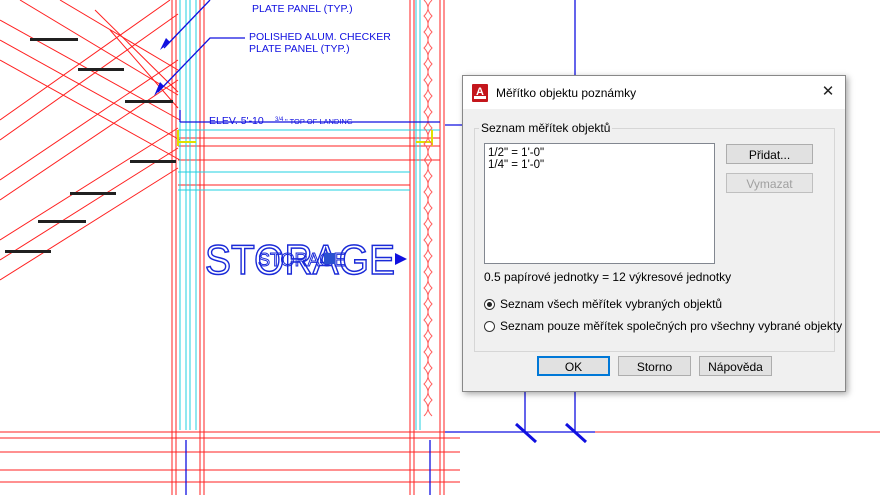 This screenshot has height=495, width=880. What do you see at coordinates (236, 121) in the screenshot?
I see `elevation-label: ELEV. 5'-10` at bounding box center [236, 121].